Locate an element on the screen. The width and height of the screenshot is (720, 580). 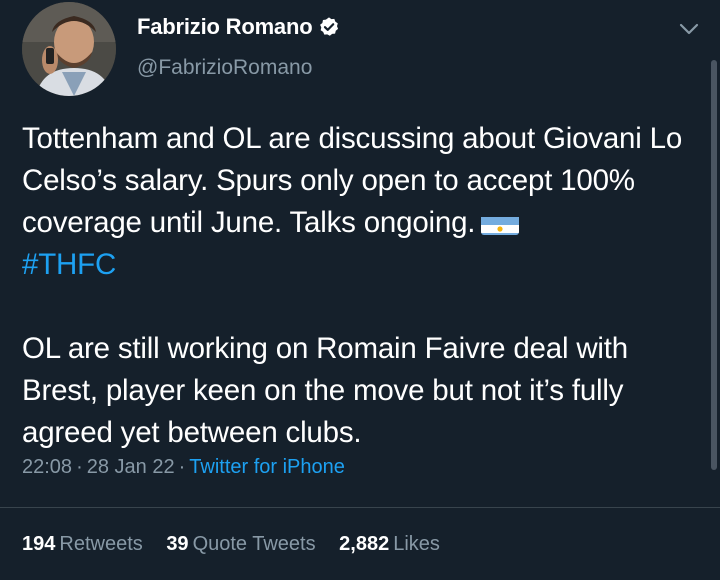
retweets-label: Retweets is located at coordinates (101, 544).